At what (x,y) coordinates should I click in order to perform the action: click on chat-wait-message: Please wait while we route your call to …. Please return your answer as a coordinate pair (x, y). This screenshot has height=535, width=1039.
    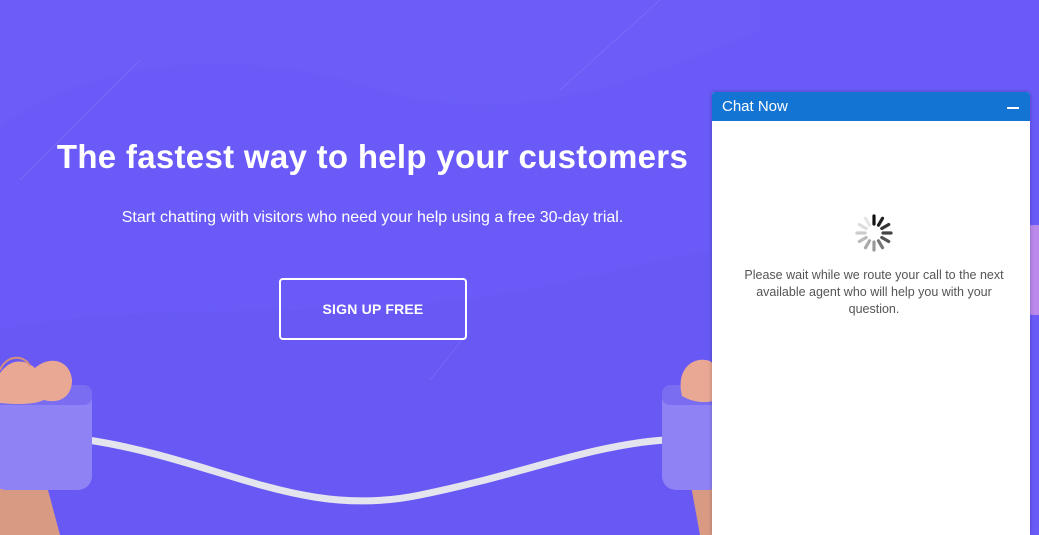
    Looking at the image, I should click on (874, 292).